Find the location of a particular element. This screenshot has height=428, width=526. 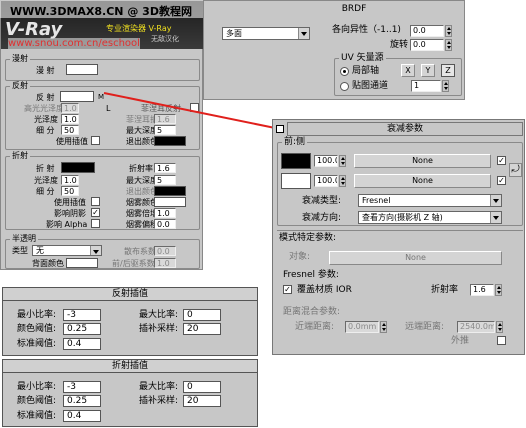

side-amount-spinner is located at coordinates (342, 181).